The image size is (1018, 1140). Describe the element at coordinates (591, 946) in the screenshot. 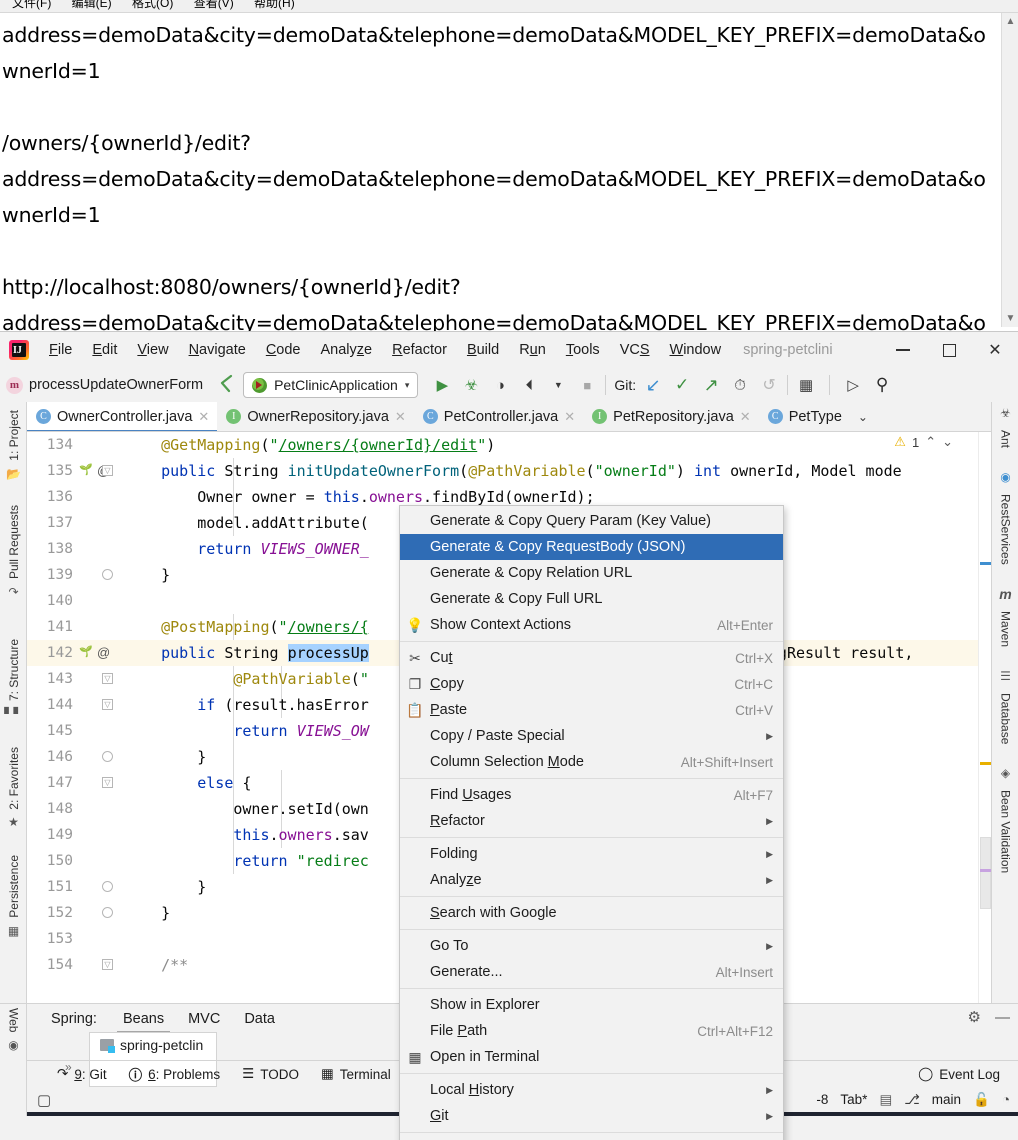

I see `menu-item-go-to: Go To ▶` at that location.